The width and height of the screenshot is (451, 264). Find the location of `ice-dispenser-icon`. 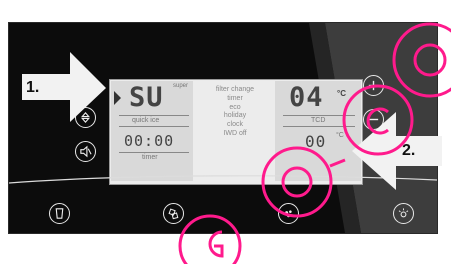

ice-dispenser-icon is located at coordinates (173, 214).